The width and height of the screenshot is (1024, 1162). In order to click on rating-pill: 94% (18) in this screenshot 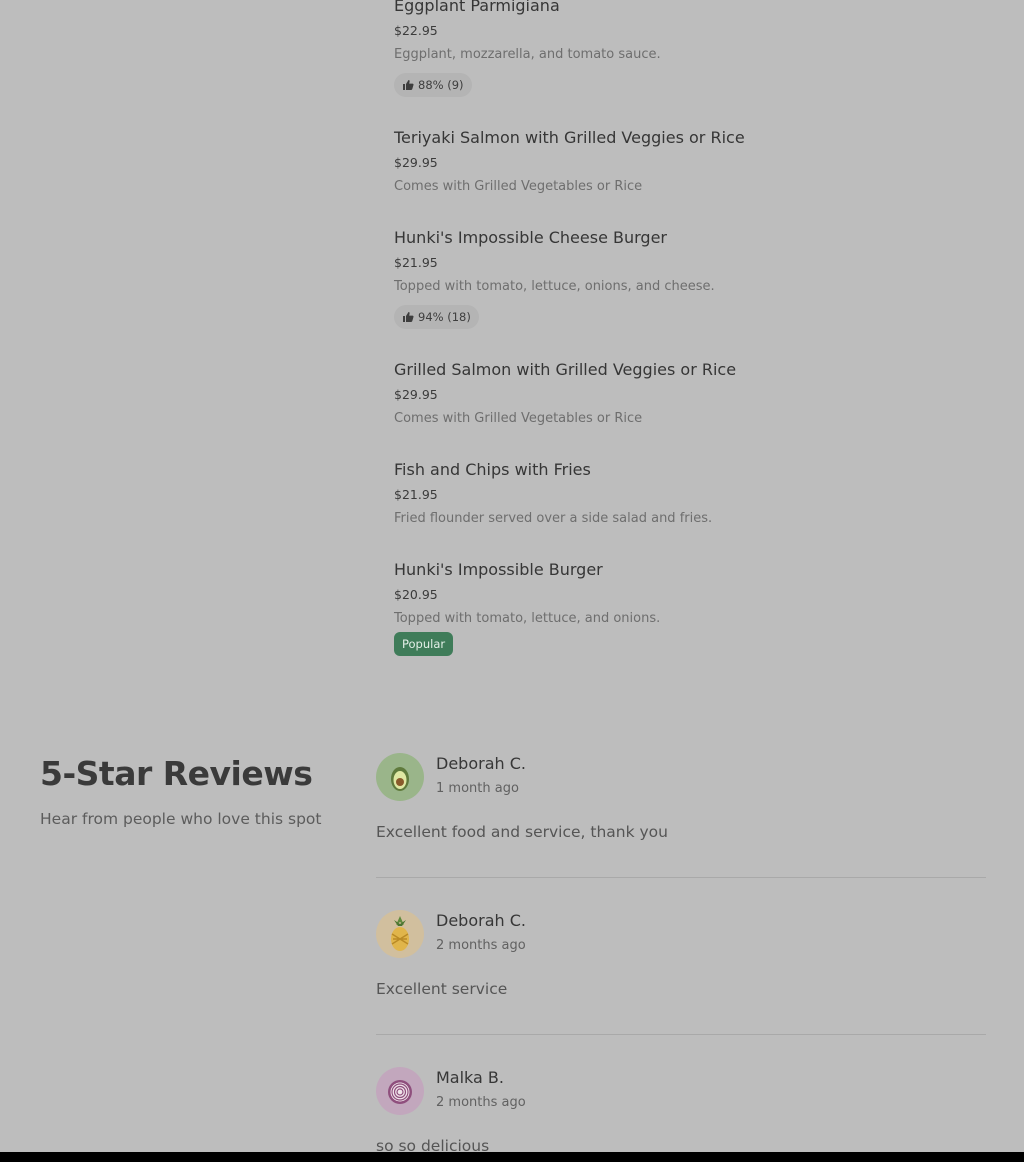, I will do `click(436, 317)`.